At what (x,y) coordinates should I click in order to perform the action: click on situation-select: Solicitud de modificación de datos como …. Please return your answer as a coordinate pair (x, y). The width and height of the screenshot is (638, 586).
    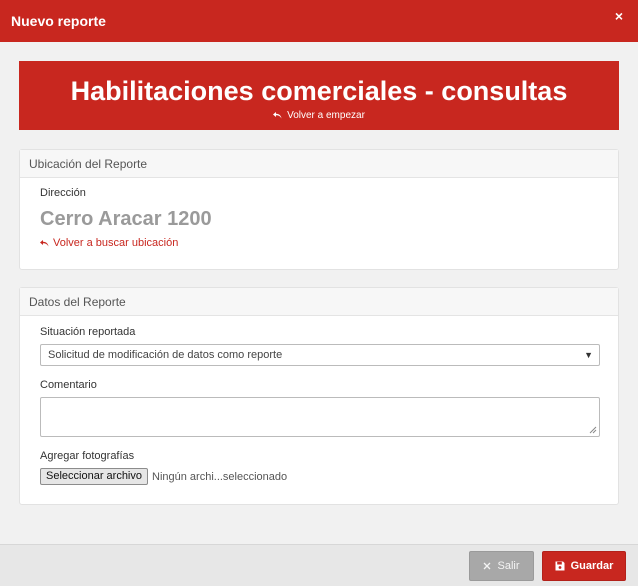
    Looking at the image, I should click on (320, 355).